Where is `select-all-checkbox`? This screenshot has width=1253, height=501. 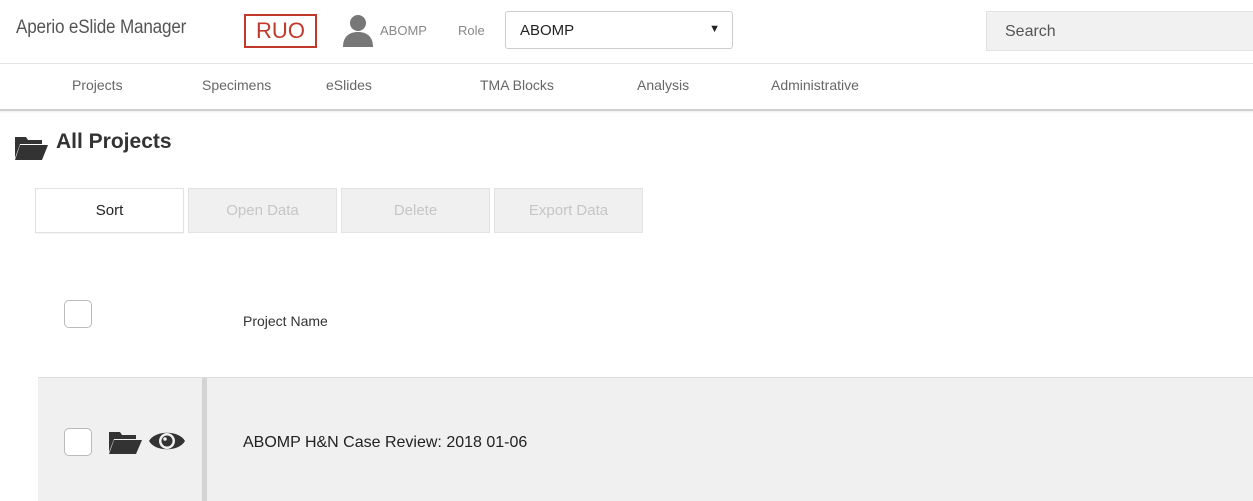
select-all-checkbox is located at coordinates (78, 314).